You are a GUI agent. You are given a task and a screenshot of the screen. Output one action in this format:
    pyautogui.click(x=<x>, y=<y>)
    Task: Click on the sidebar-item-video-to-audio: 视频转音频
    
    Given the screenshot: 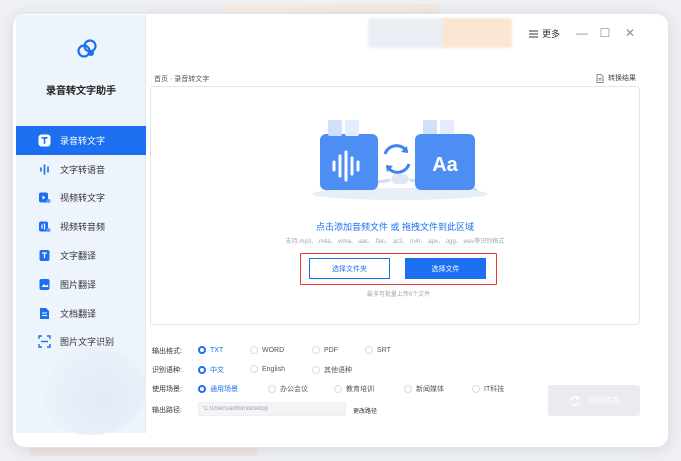 What is the action you would take?
    pyautogui.click(x=81, y=226)
    